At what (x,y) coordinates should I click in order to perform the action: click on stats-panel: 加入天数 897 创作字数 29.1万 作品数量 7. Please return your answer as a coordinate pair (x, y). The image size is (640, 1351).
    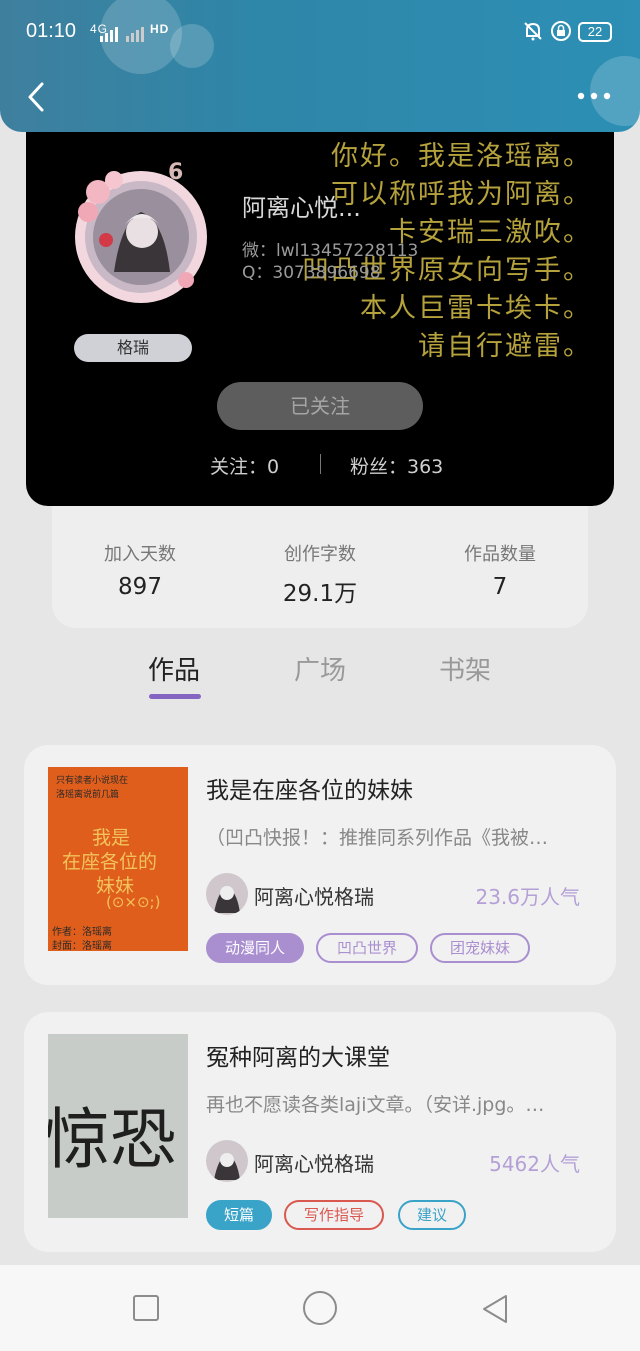
    Looking at the image, I should click on (320, 567).